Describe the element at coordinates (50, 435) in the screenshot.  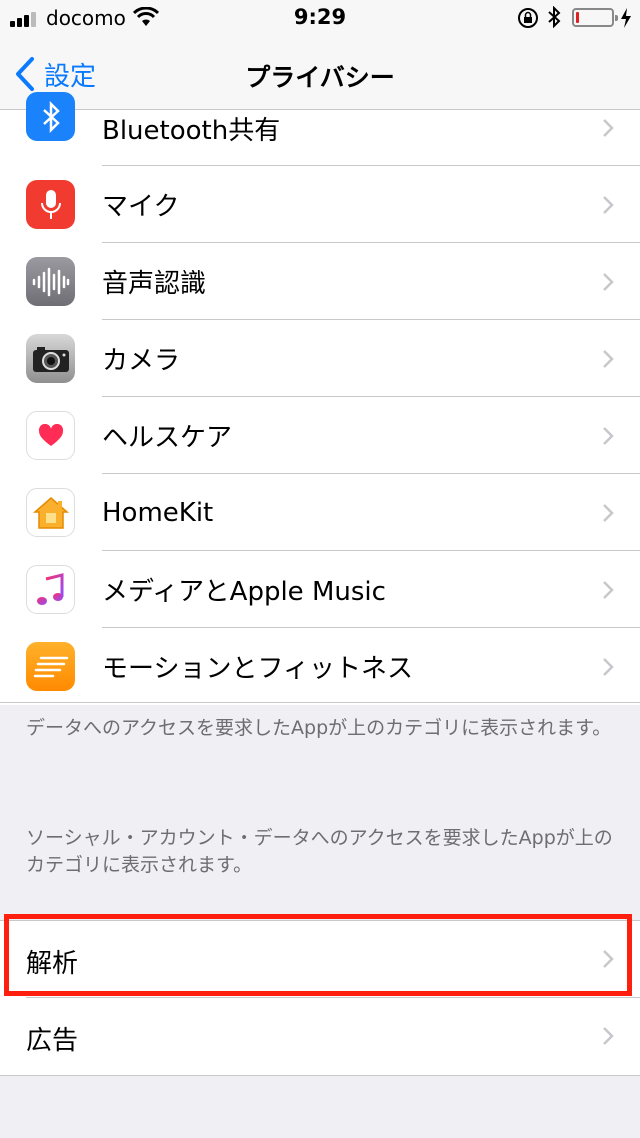
I see `heart-icon` at that location.